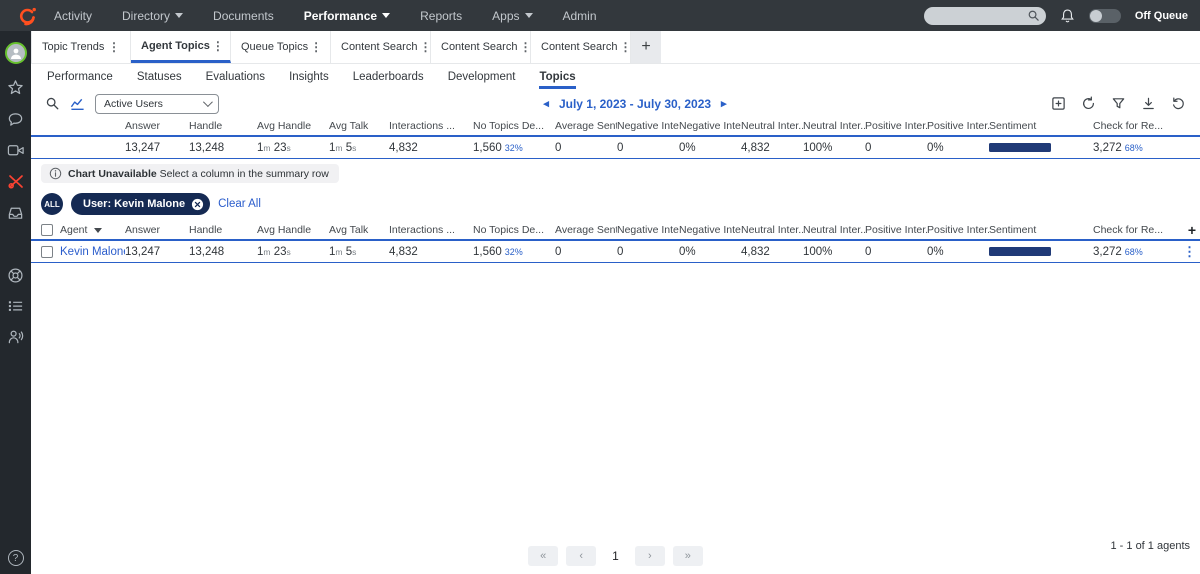  Describe the element at coordinates (73, 16) in the screenshot. I see `nav-item-activity: Activity` at that location.